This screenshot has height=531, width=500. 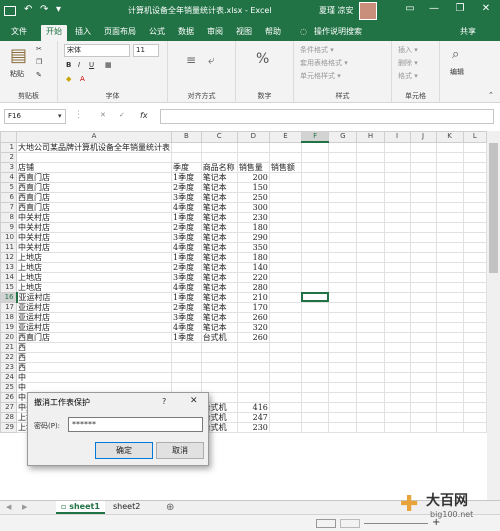 What do you see at coordinates (338, 33) in the screenshot?
I see `tell-me-search: 操作说明搜索` at bounding box center [338, 33].